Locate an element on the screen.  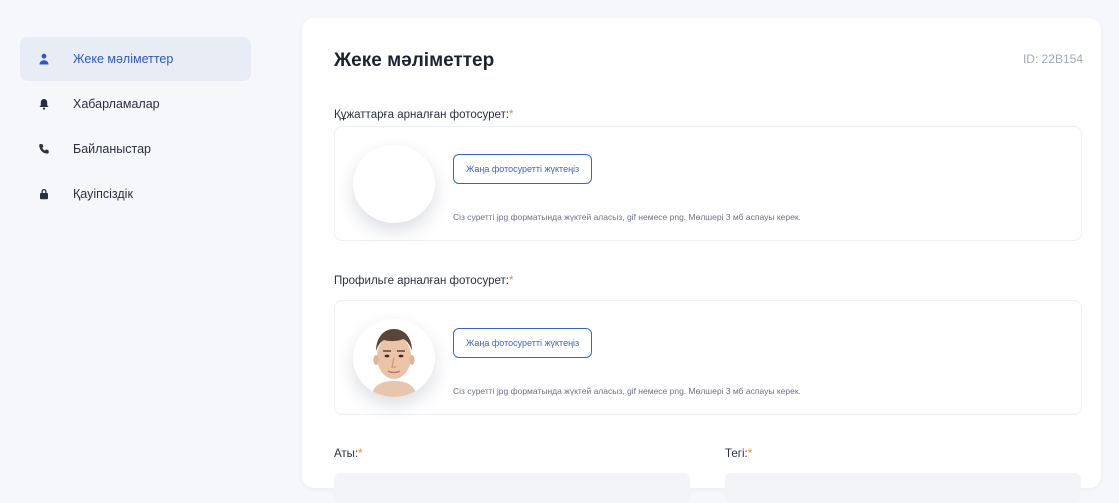
user-id: ID: 22B154 is located at coordinates (1052, 59).